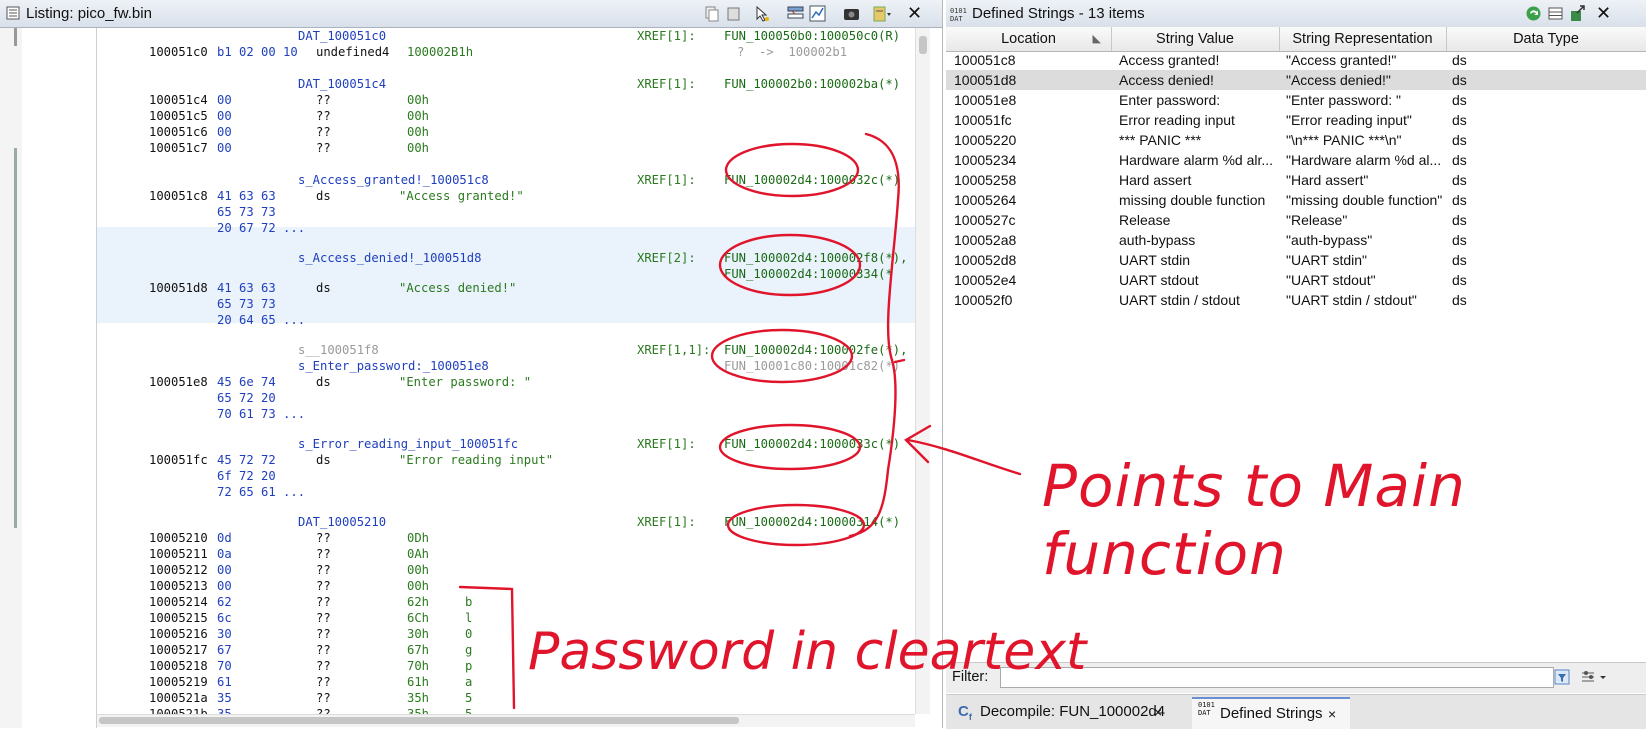 The width and height of the screenshot is (1646, 733). I want to click on circle-xref-access-denied, so click(790, 265).